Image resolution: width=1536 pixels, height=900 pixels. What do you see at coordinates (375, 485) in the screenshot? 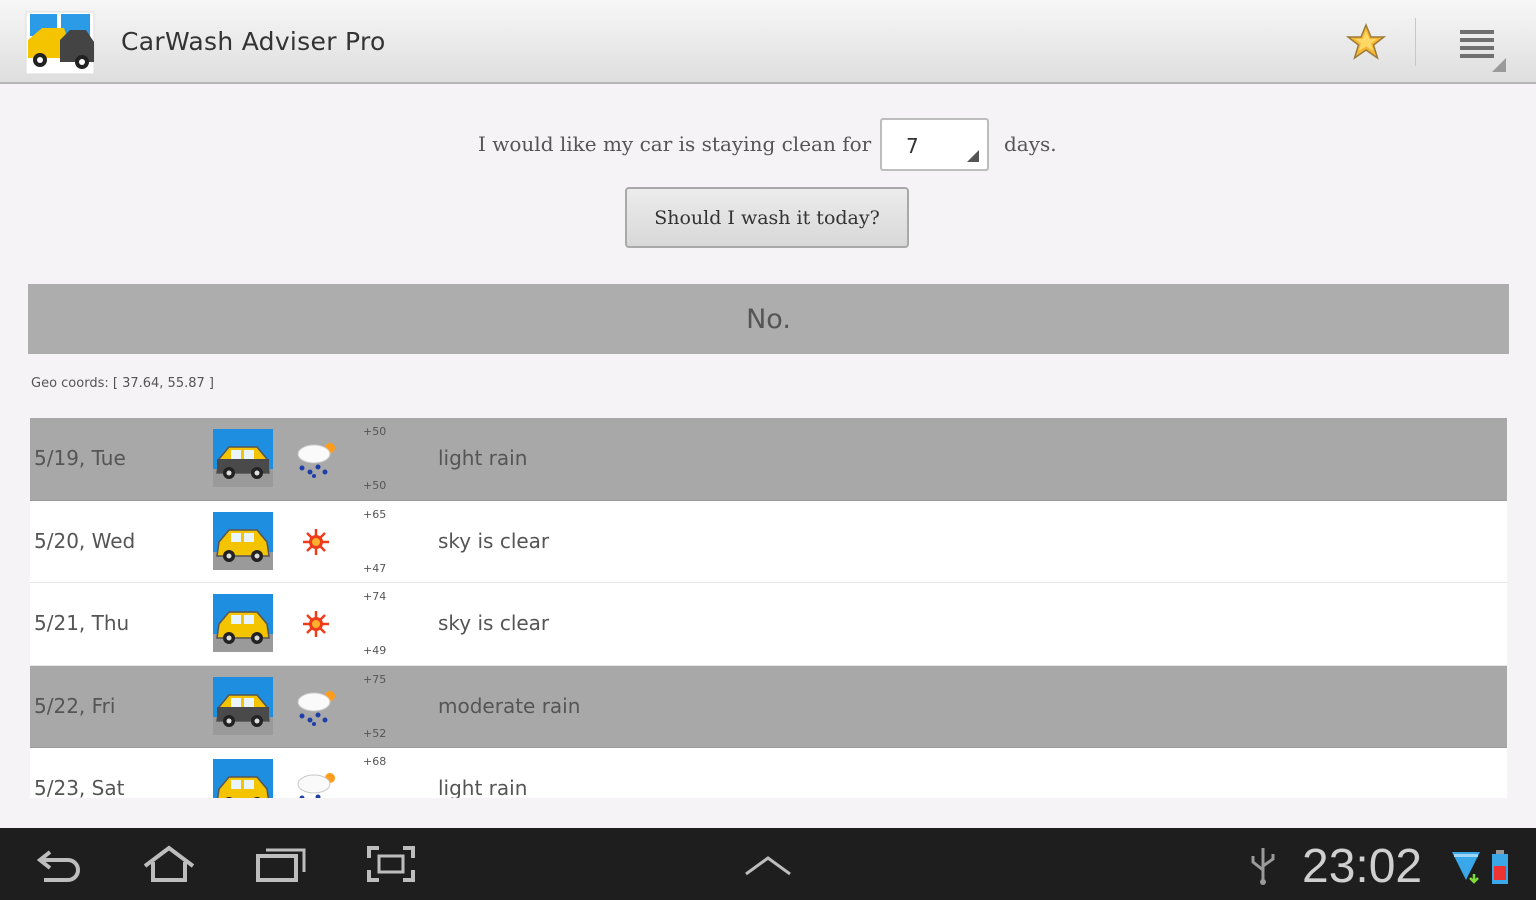
I see `temp-low: +50` at bounding box center [375, 485].